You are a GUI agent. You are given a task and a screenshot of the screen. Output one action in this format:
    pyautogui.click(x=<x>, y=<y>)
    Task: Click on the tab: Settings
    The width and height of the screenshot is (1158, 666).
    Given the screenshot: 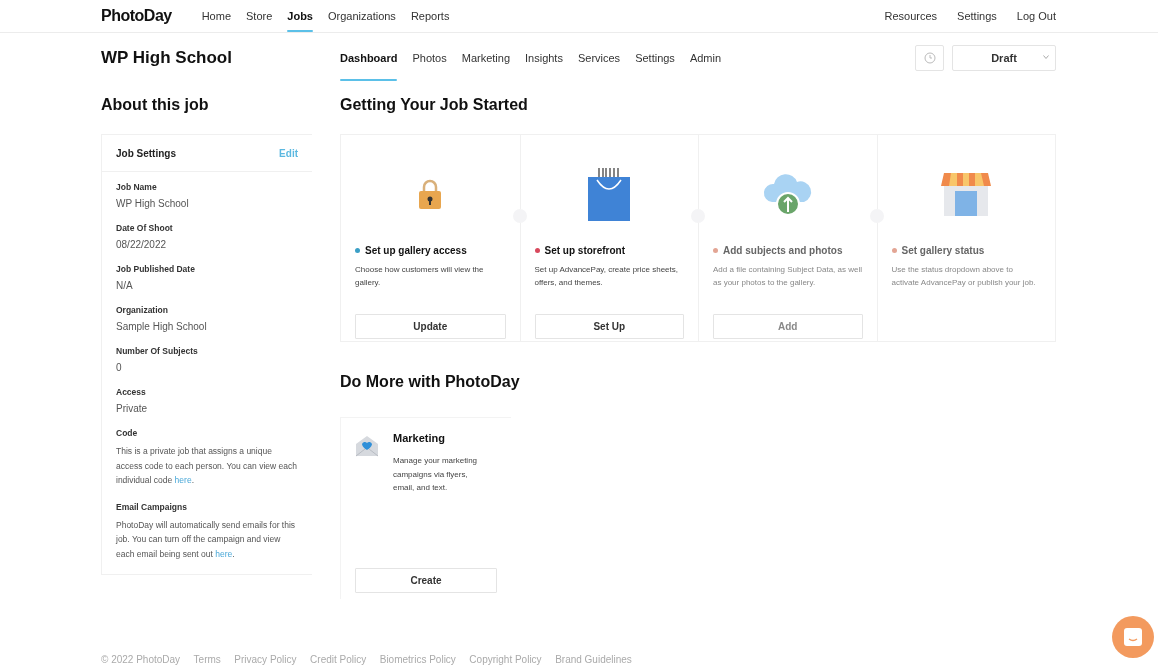 What is the action you would take?
    pyautogui.click(x=655, y=58)
    